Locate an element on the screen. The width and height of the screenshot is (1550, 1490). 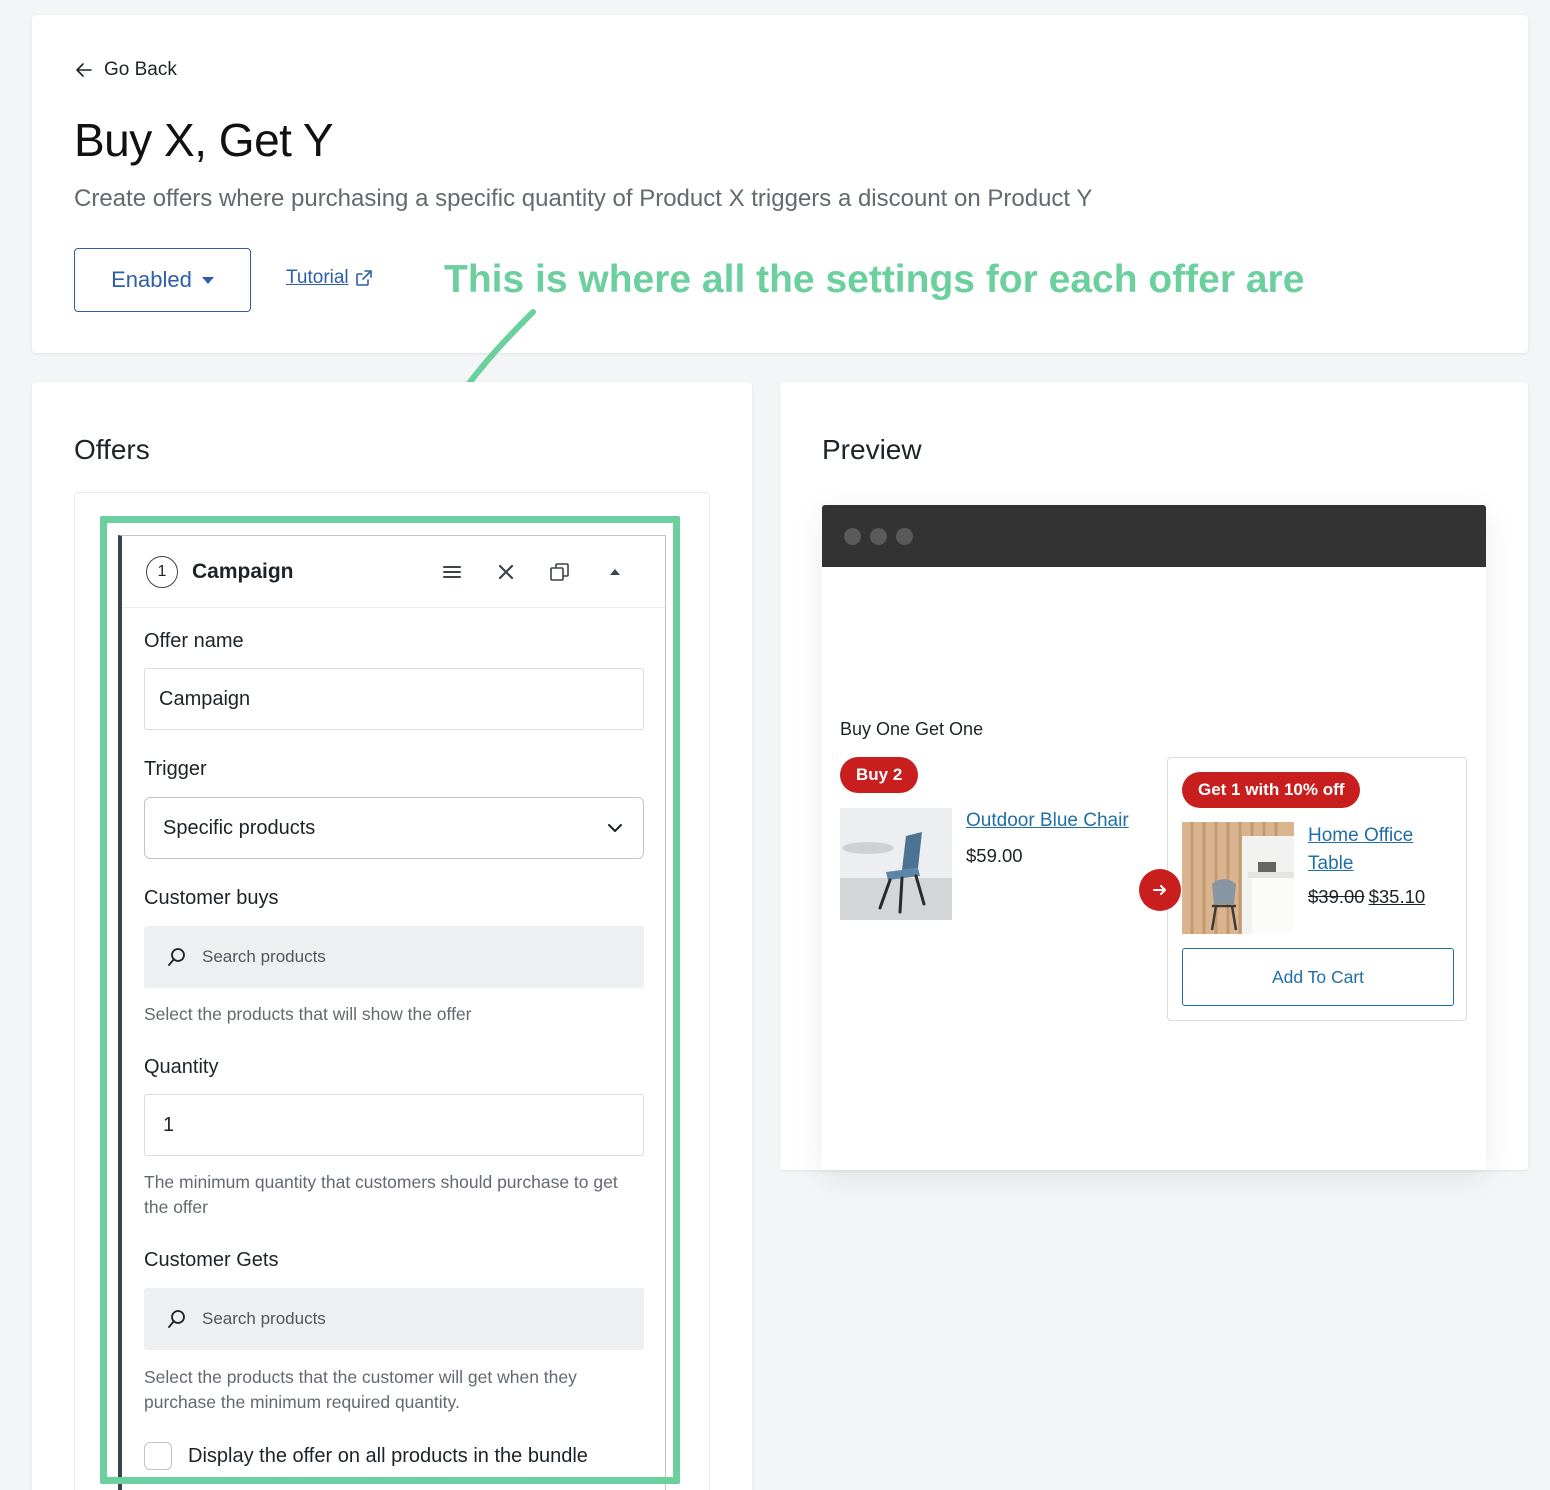
desk-icon is located at coordinates (1238, 878).